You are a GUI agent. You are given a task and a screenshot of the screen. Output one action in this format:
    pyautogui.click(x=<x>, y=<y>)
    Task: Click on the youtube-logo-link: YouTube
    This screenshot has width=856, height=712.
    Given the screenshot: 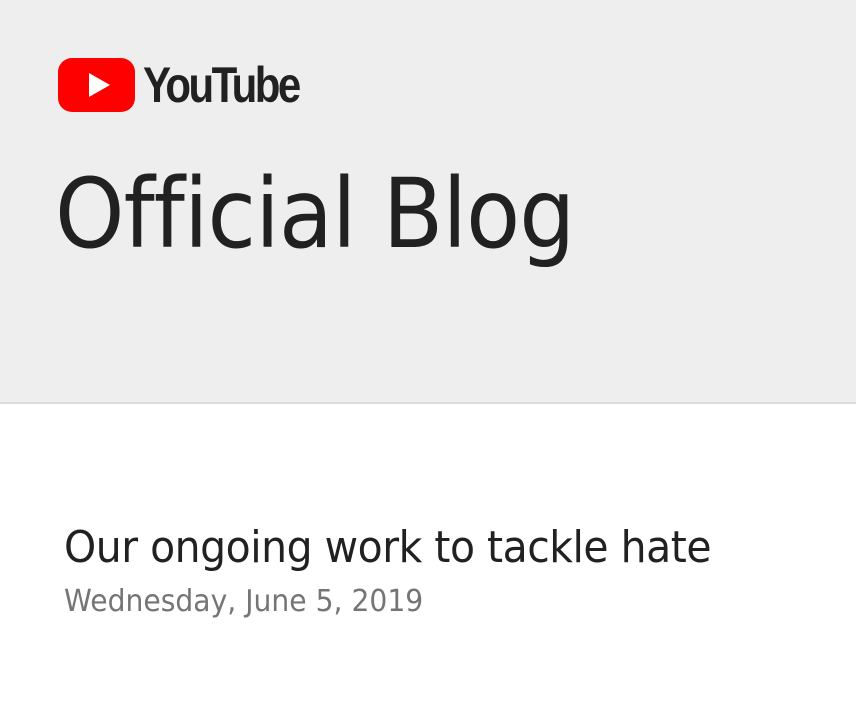 What is the action you would take?
    pyautogui.click(x=193, y=85)
    